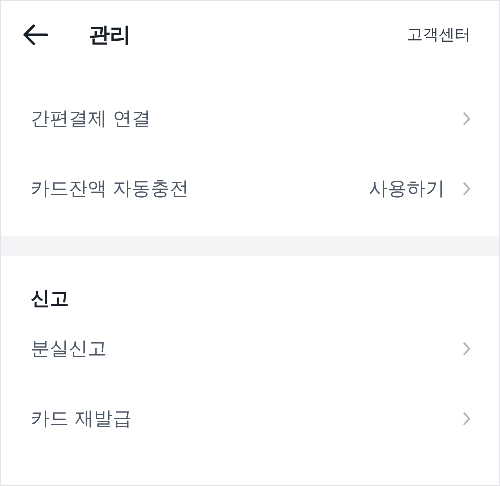 Image resolution: width=500 pixels, height=486 pixels. I want to click on back-icon, so click(36, 35).